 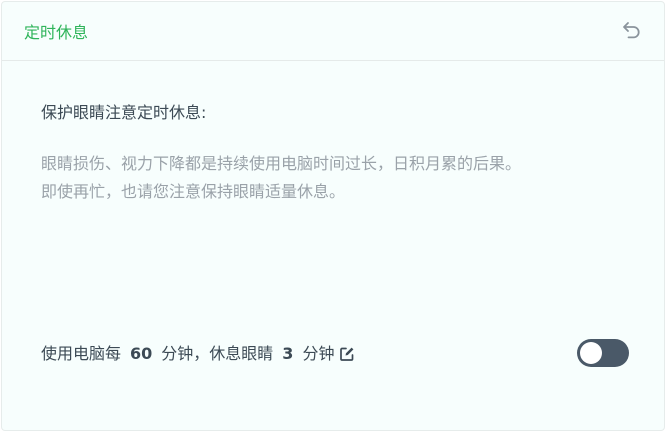 What do you see at coordinates (288, 353) in the screenshot?
I see `rest-minutes-value: 3` at bounding box center [288, 353].